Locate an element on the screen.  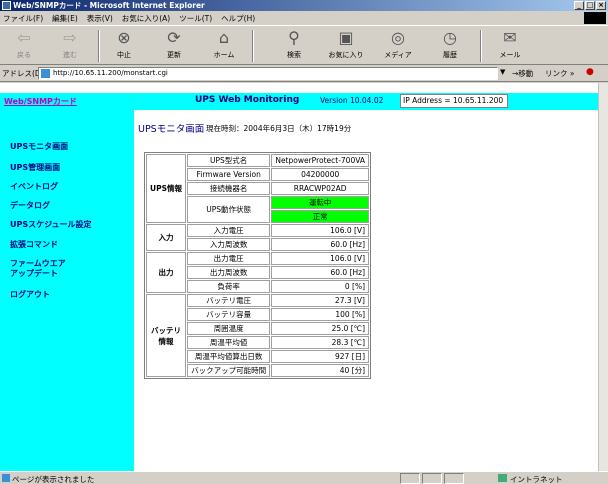
table-row: 入力 入力電圧 106.0 [V] is located at coordinates (257, 237).